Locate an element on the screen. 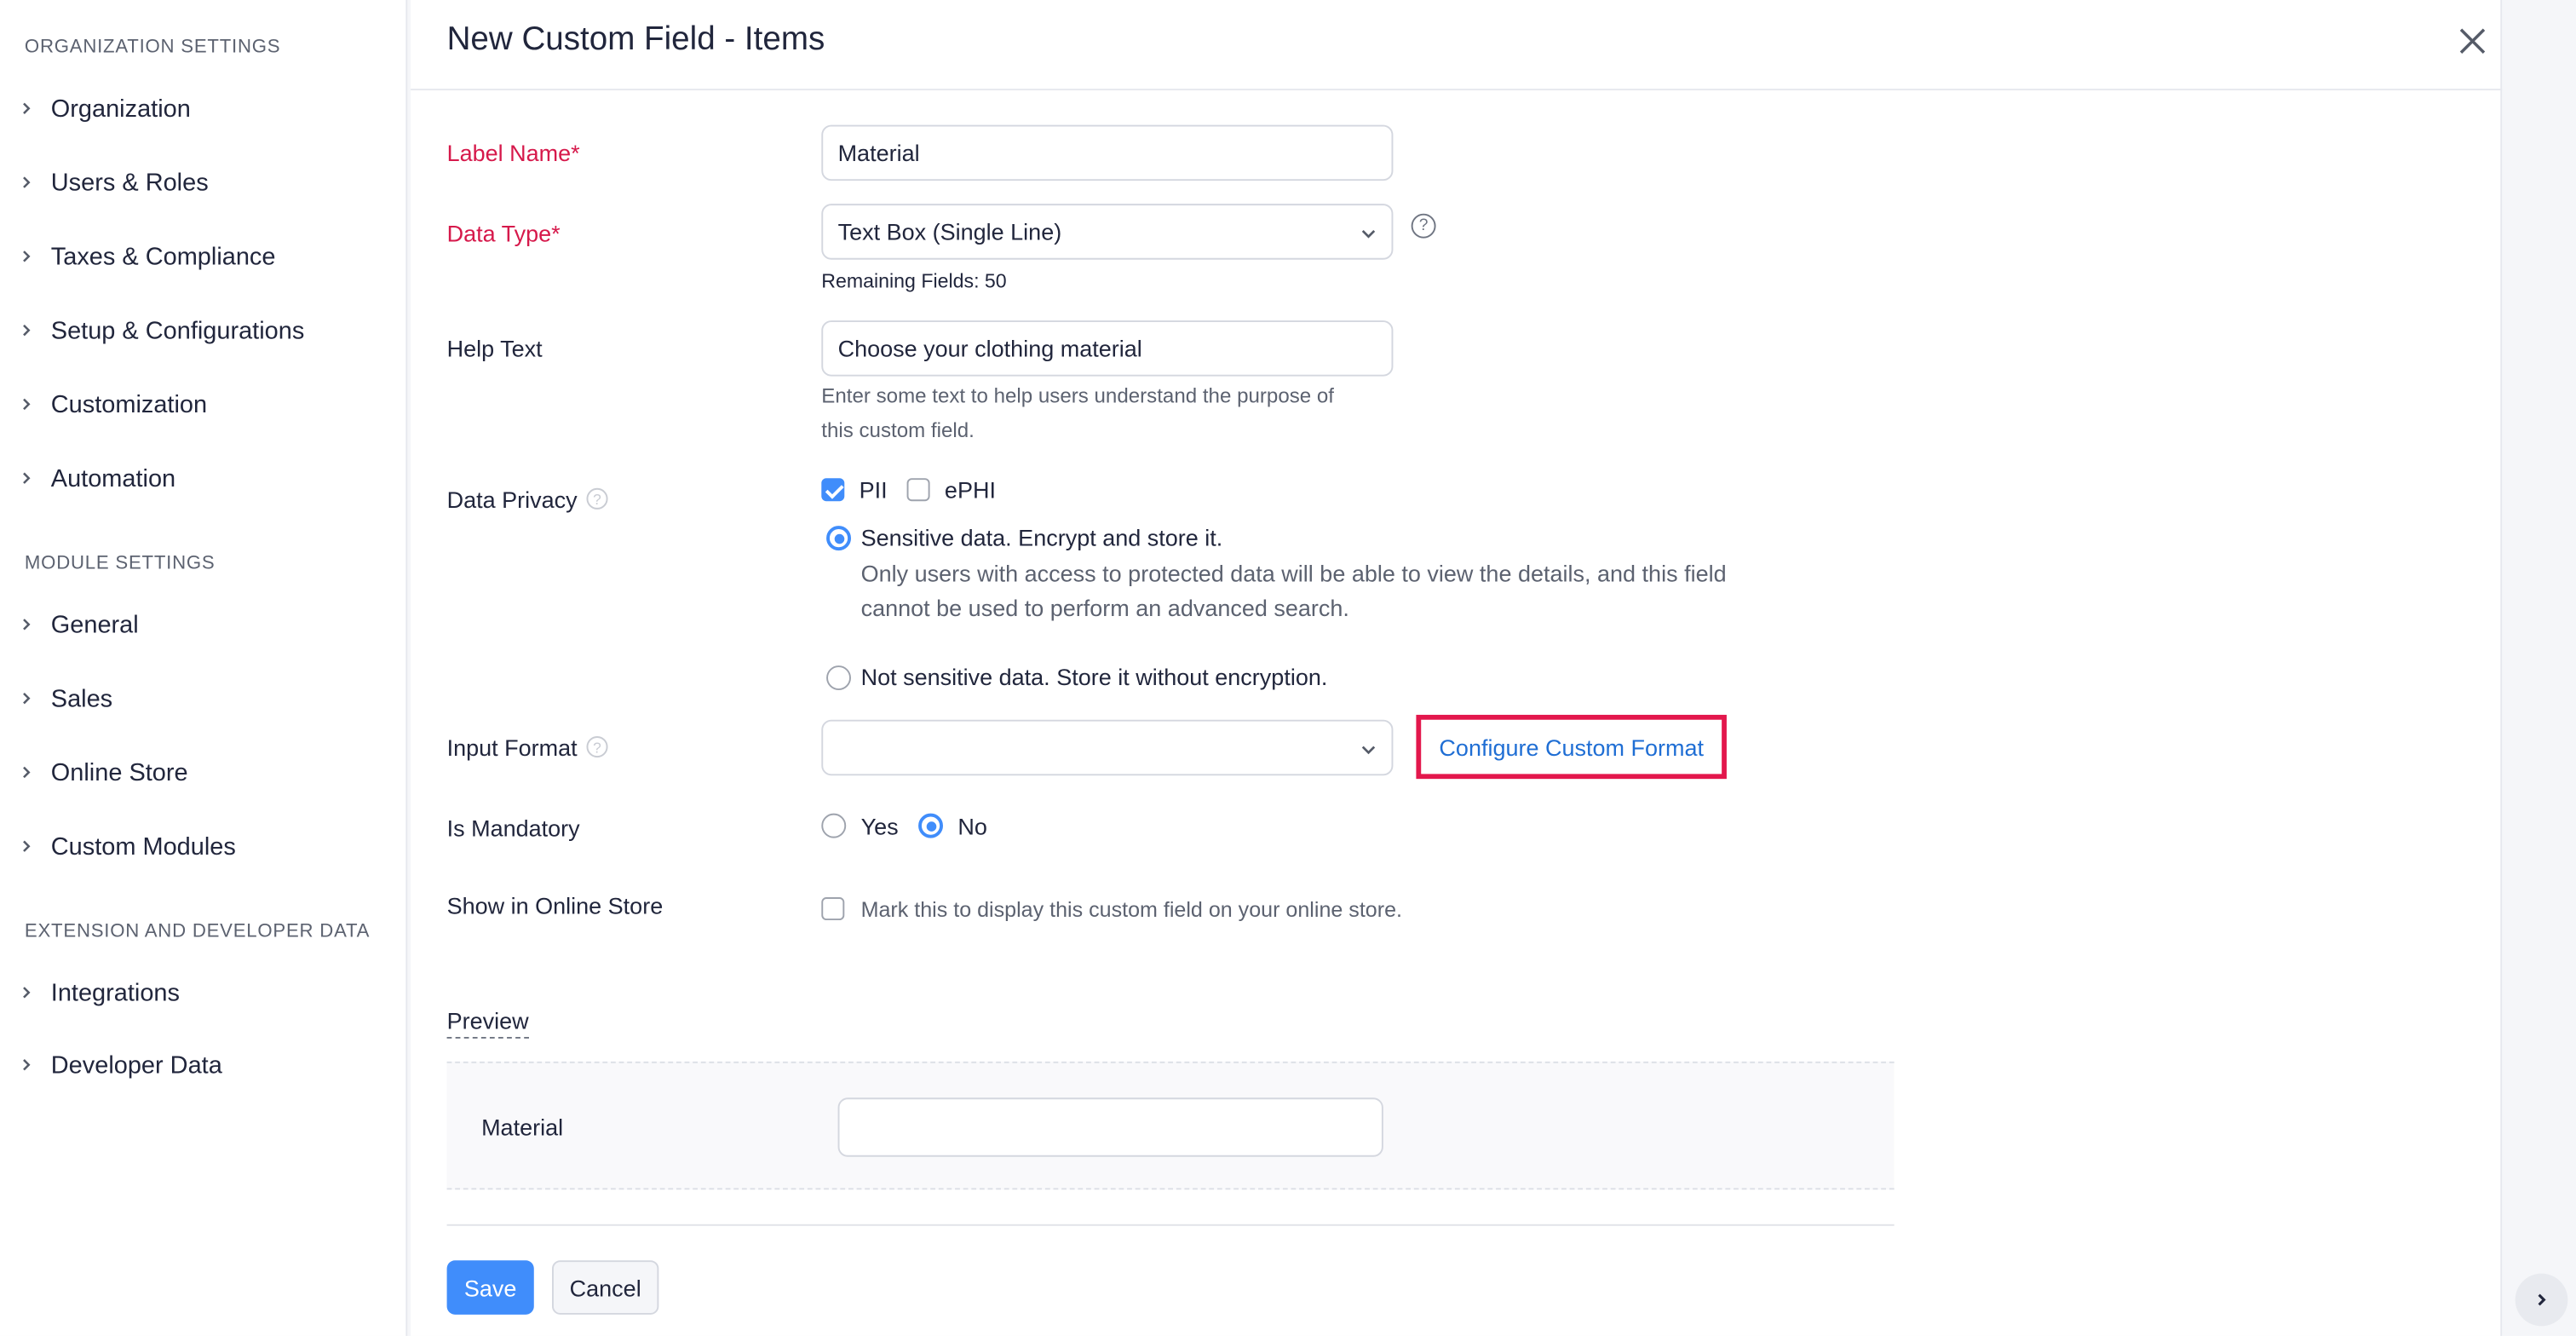 This screenshot has width=2576, height=1336. sidebar-item-label: Users & Roles is located at coordinates (130, 182).